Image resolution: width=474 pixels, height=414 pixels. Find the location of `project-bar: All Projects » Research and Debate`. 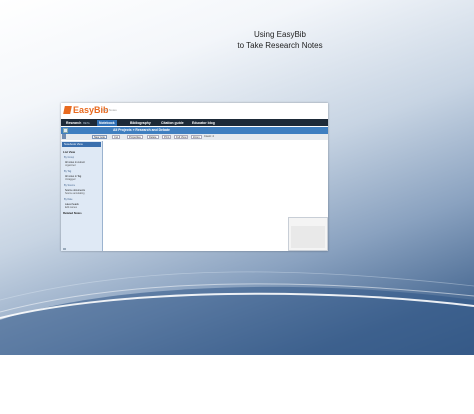

project-bar: All Projects » Research and Debate is located at coordinates (194, 130).